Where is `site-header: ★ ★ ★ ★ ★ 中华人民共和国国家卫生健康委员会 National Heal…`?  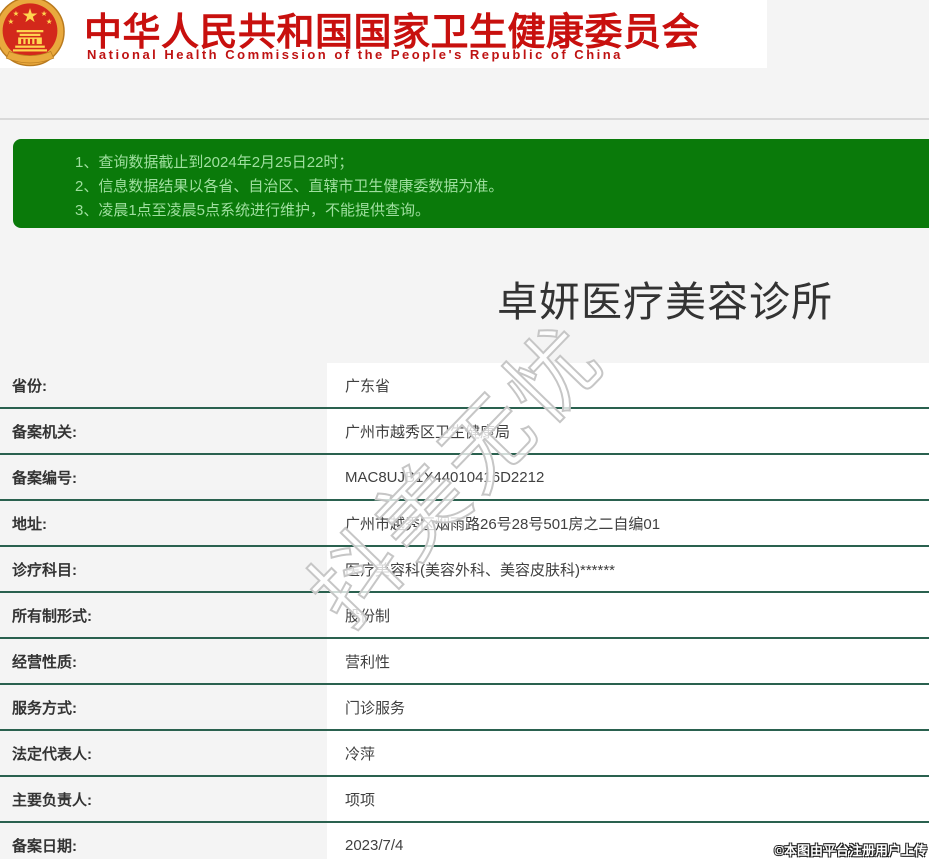 site-header: ★ ★ ★ ★ ★ 中华人民共和国国家卫生健康委员会 National Heal… is located at coordinates (383, 34).